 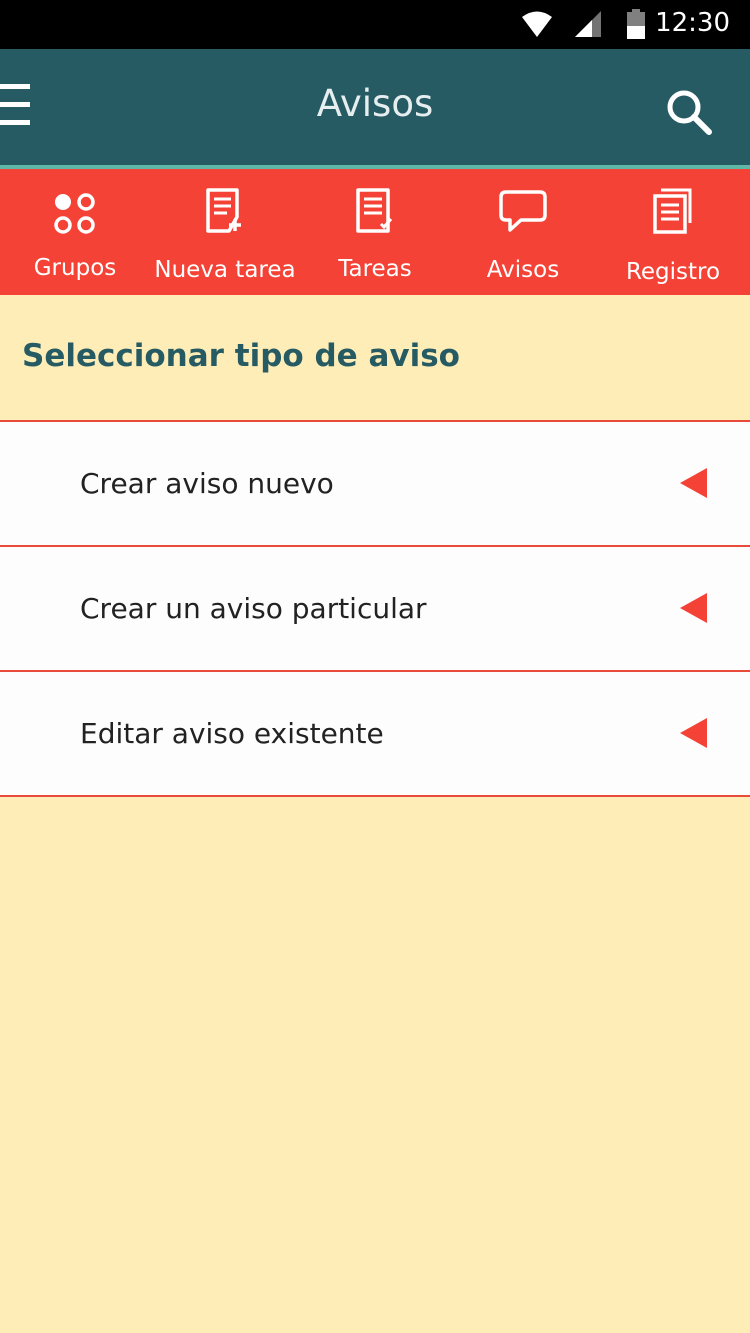 I want to click on notice-bubble-icon, so click(x=523, y=211).